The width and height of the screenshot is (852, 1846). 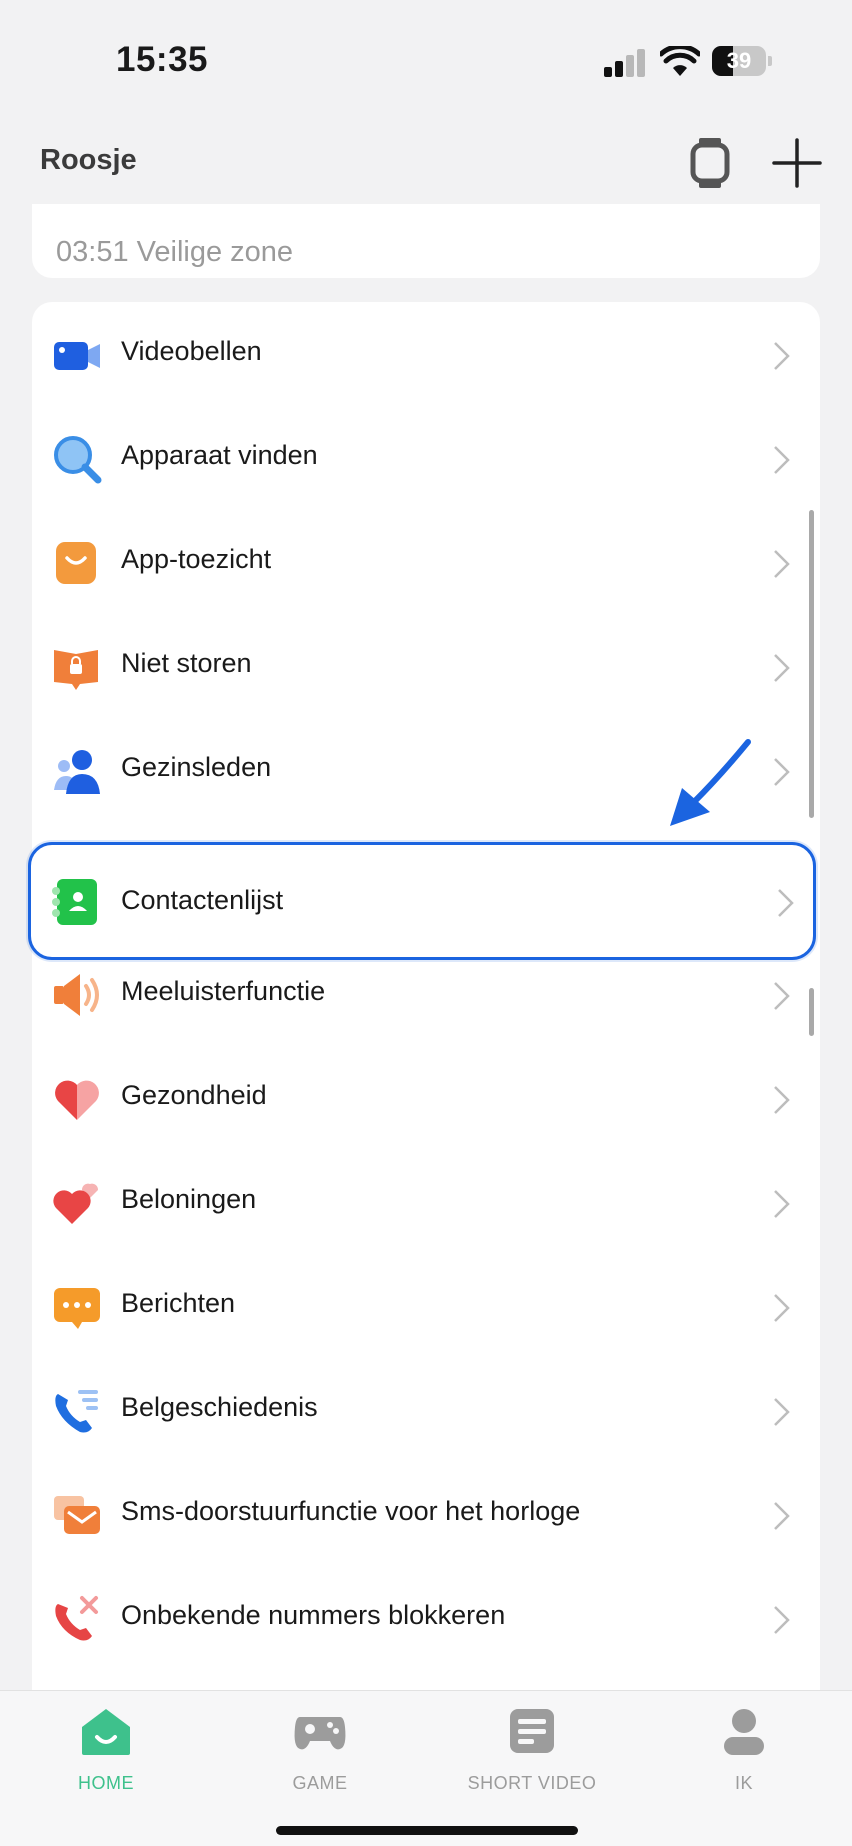 I want to click on page-title: Roosje, so click(x=88, y=160).